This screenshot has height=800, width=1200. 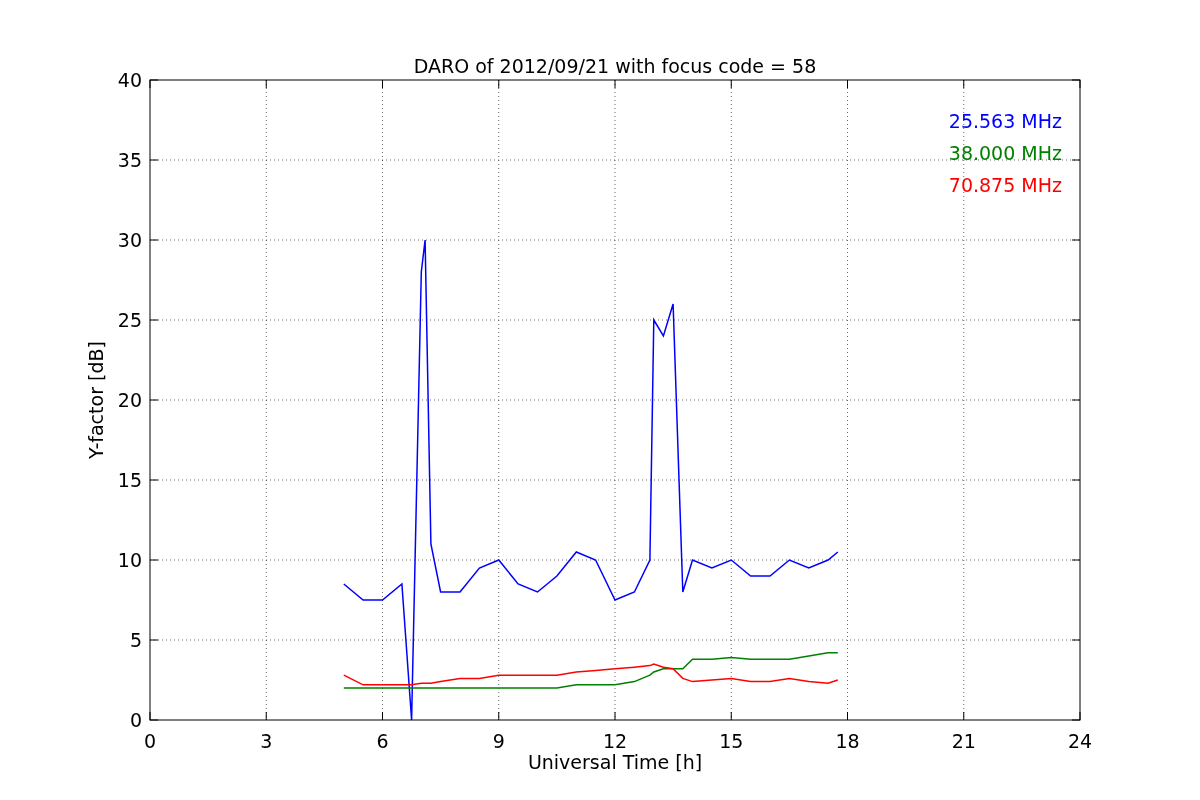 What do you see at coordinates (129, 320) in the screenshot?
I see `tick-label: 25` at bounding box center [129, 320].